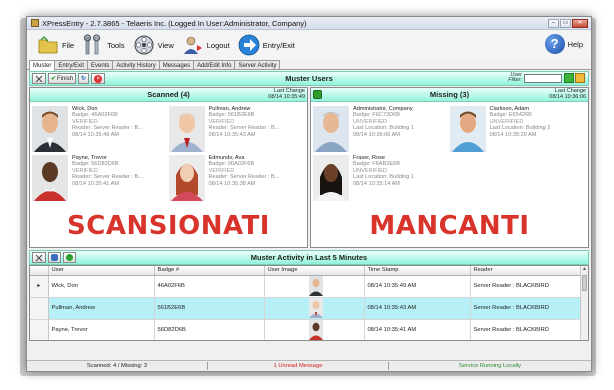 This screenshot has height=390, width=614. I want to click on column-header-user: User, so click(101, 271).